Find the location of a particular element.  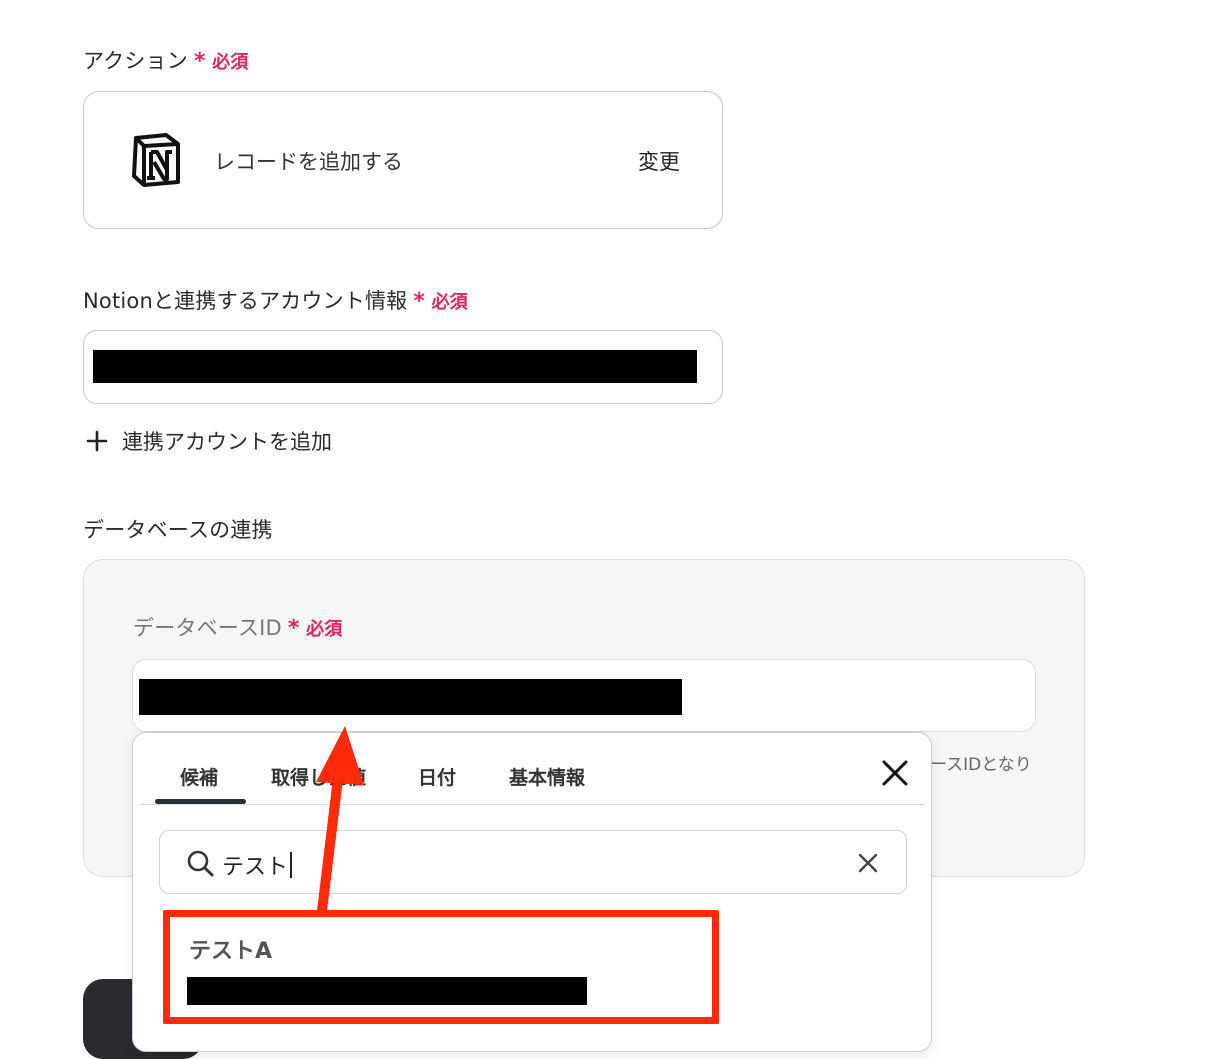

search-input: テスト is located at coordinates (533, 862).